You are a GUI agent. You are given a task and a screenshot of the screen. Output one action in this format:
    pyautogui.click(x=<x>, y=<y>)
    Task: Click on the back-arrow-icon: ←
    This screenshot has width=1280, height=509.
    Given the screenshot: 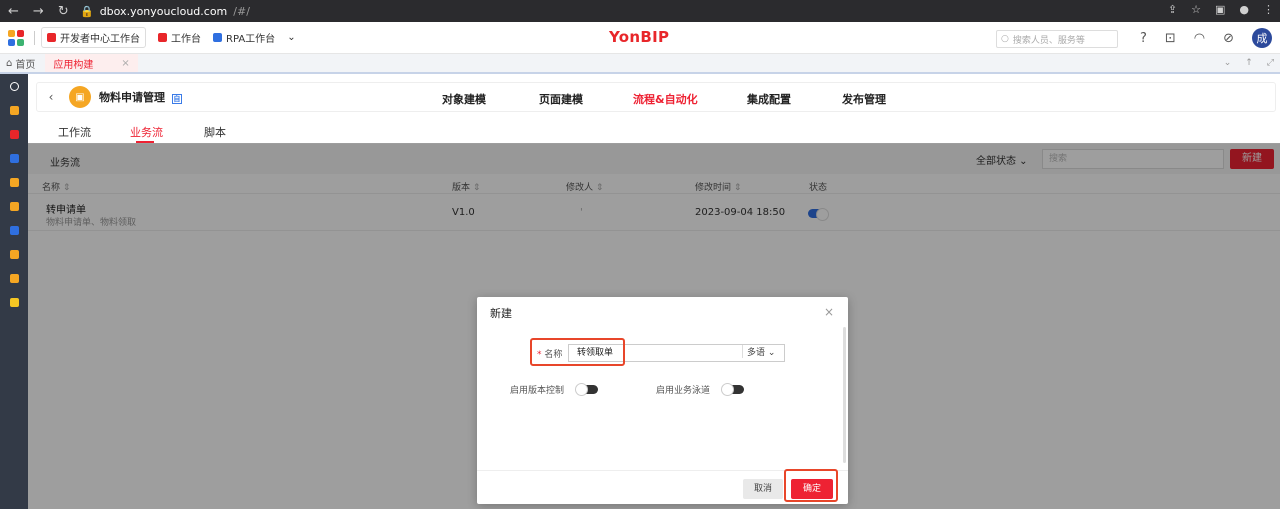 What is the action you would take?
    pyautogui.click(x=13, y=11)
    